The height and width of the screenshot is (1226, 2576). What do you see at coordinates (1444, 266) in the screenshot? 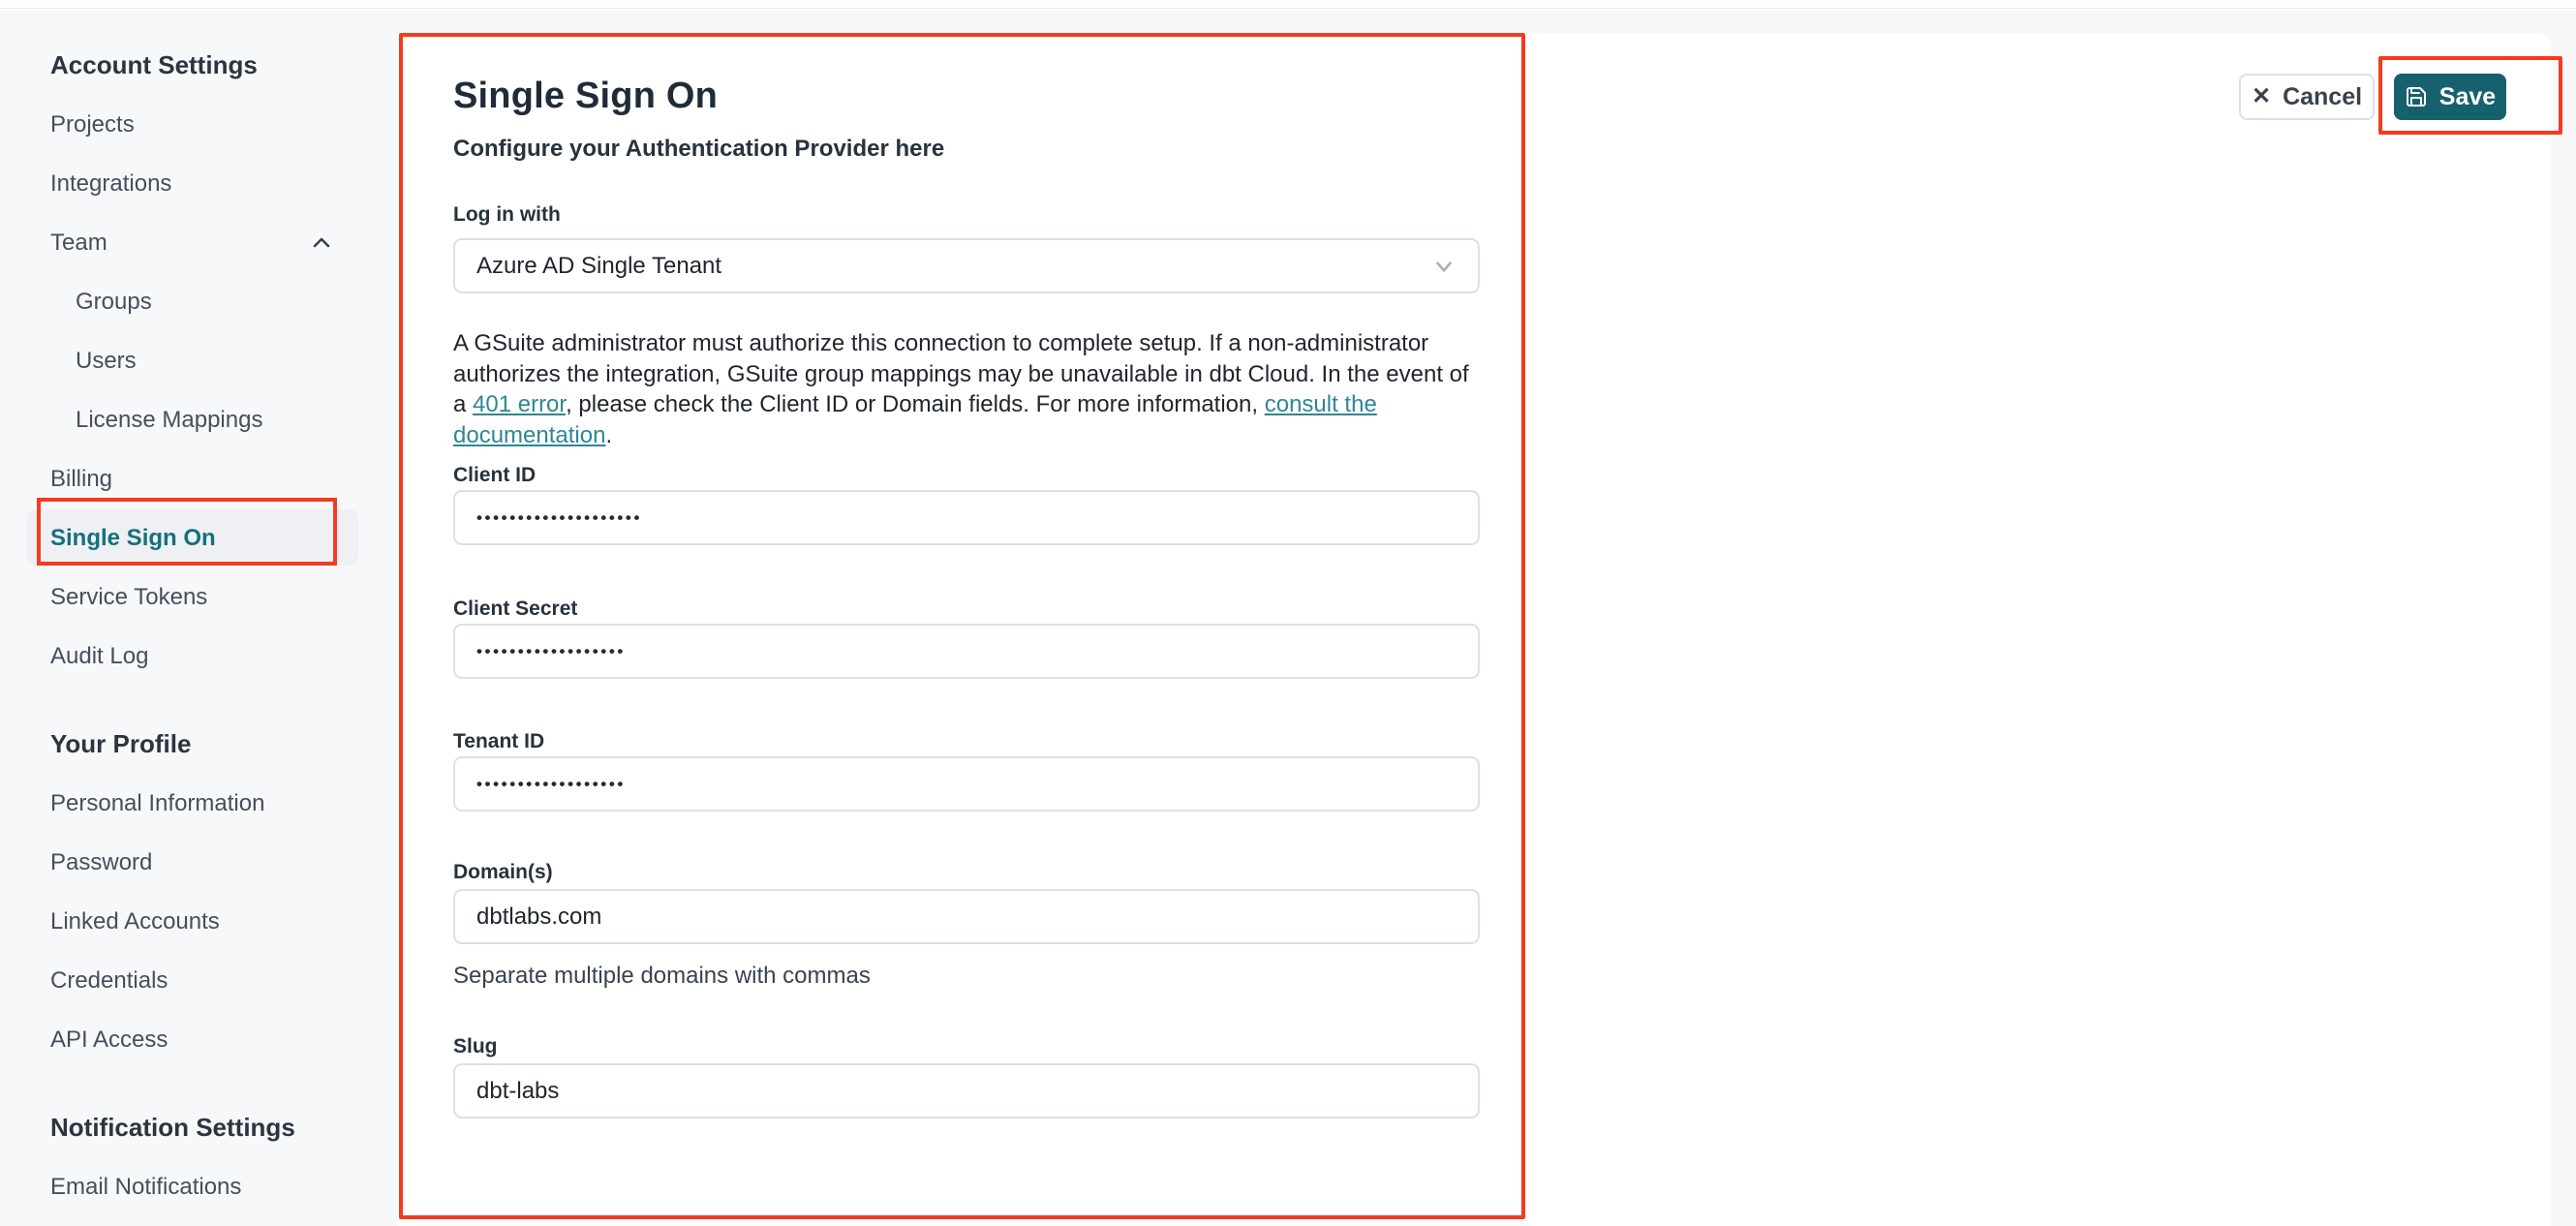
I see `chevron-down-icon` at bounding box center [1444, 266].